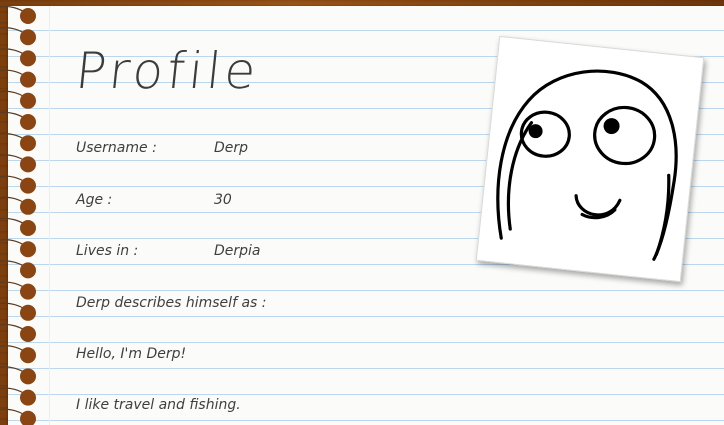  Describe the element at coordinates (587, 165) in the screenshot. I see `derp-face-icon` at that location.